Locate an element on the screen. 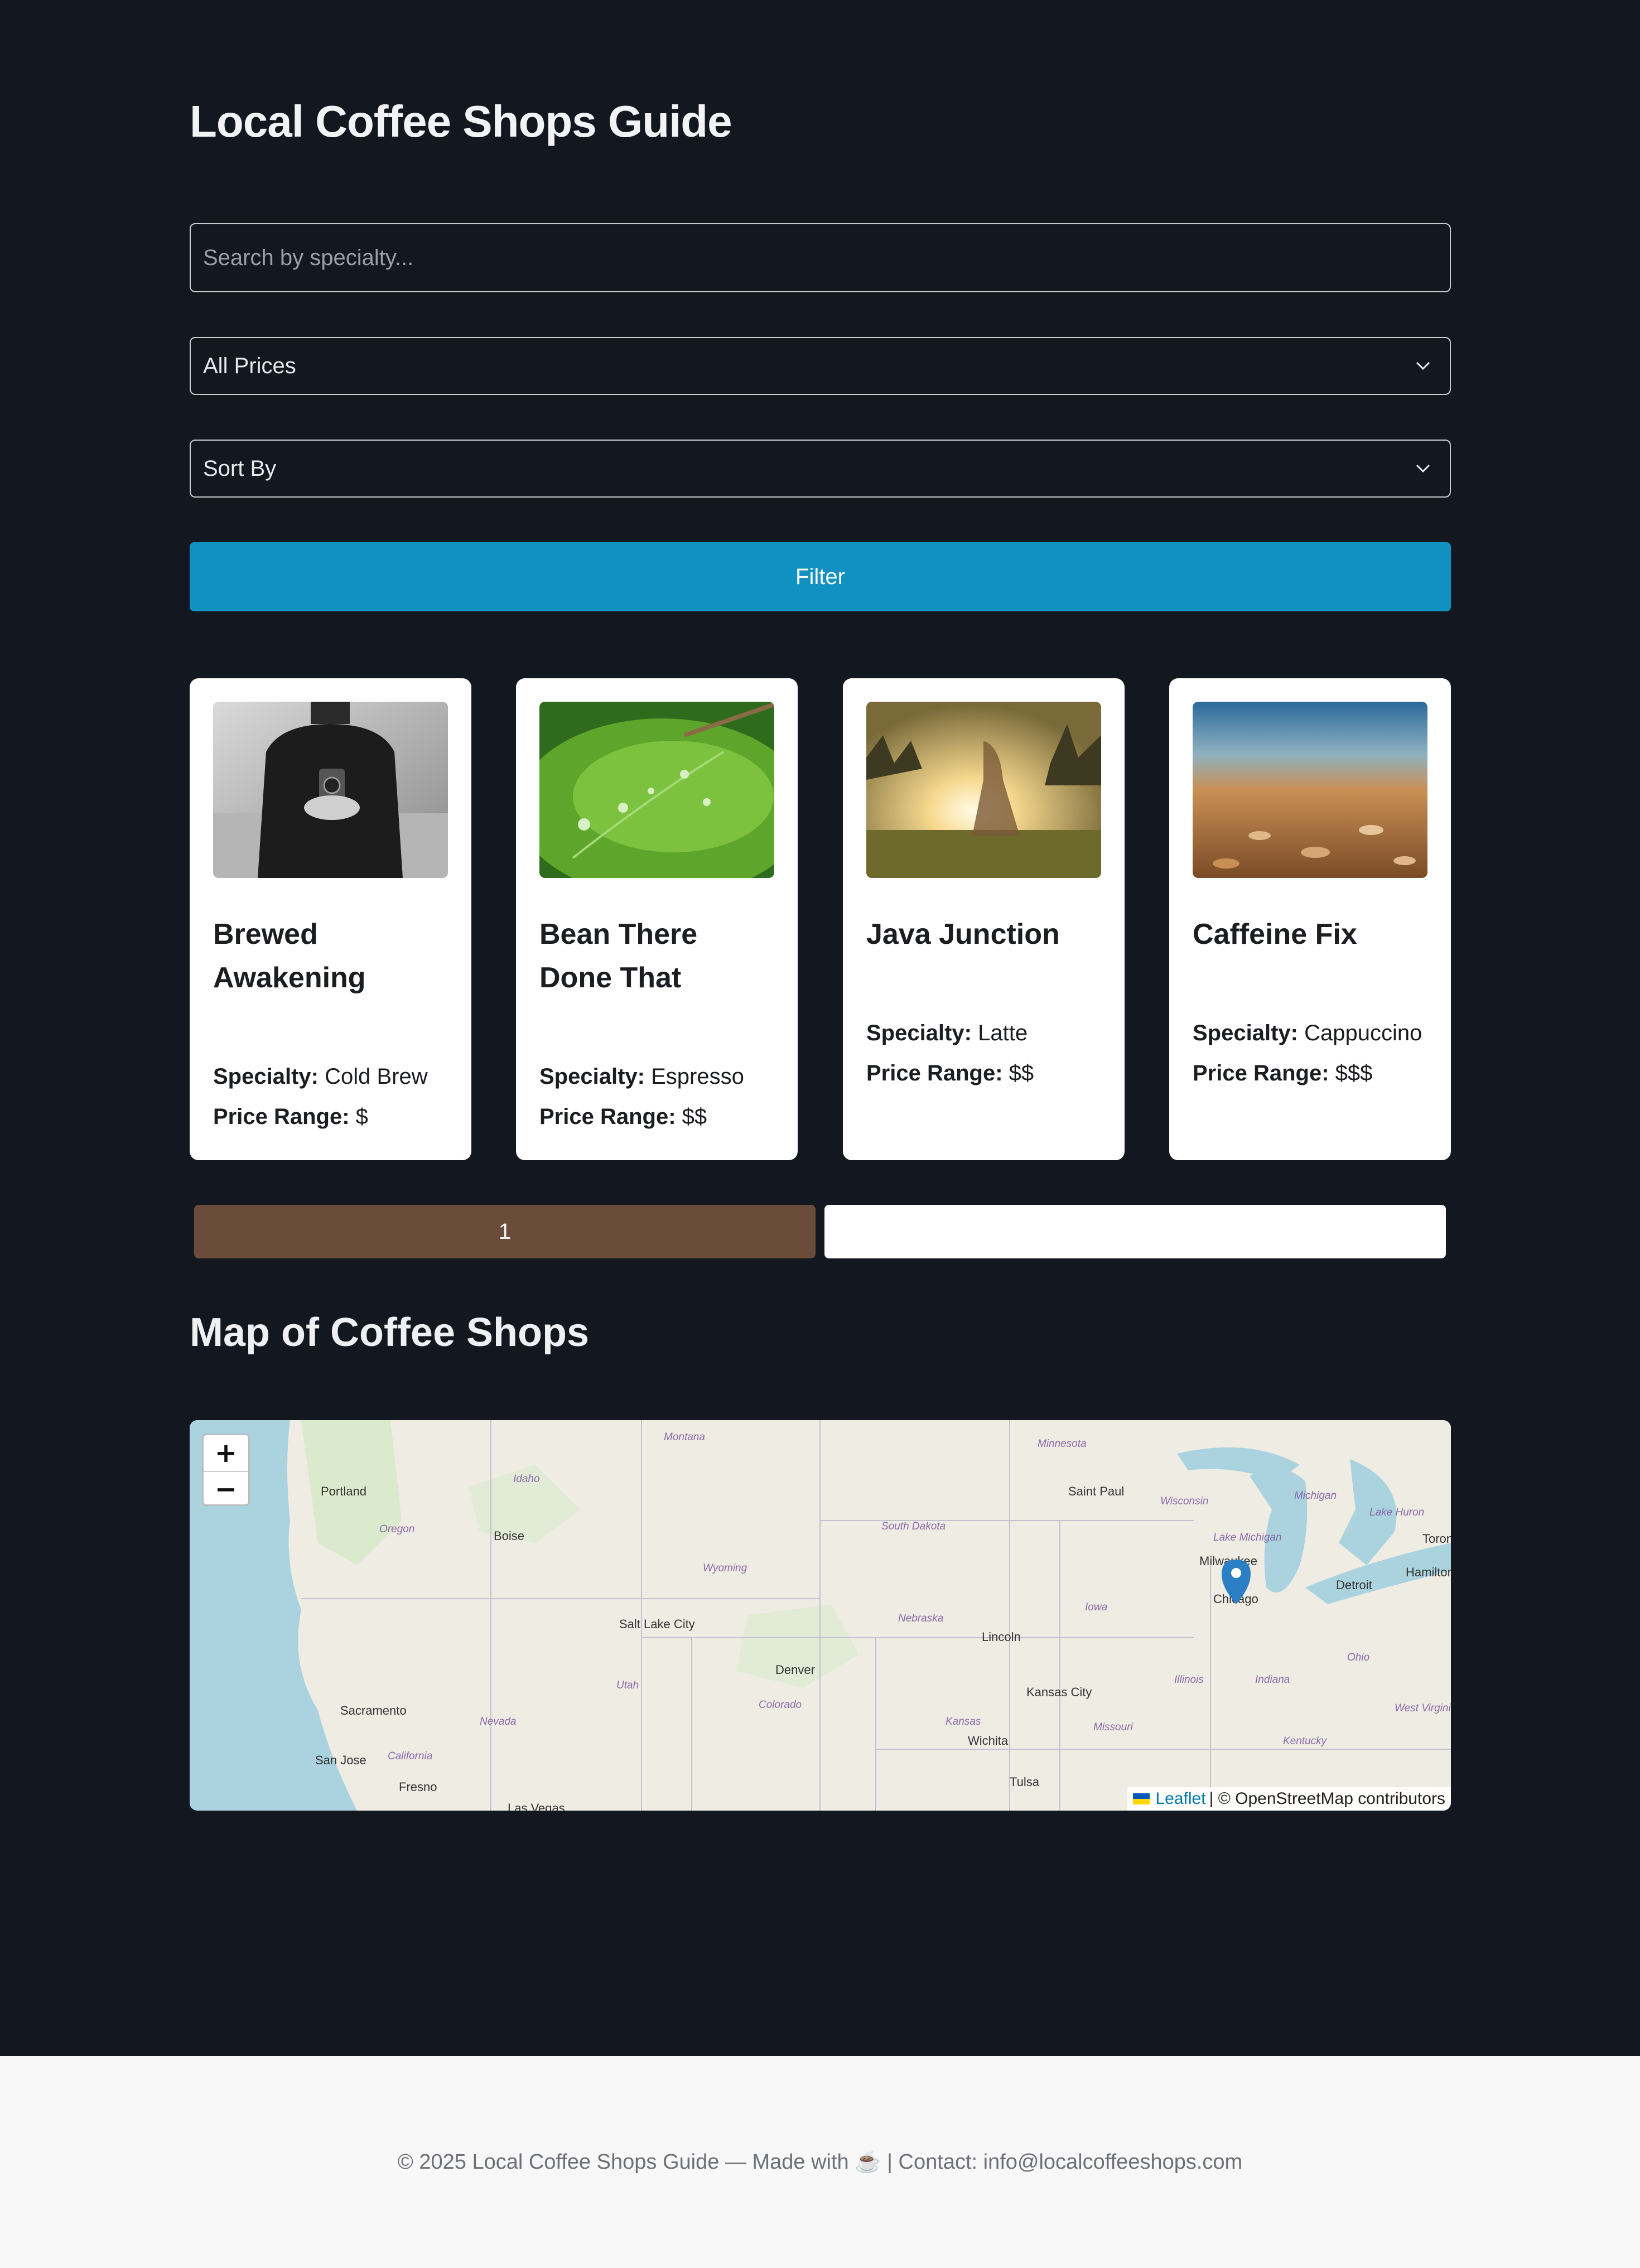  specialty-value: Cappuccino is located at coordinates (1363, 1033).